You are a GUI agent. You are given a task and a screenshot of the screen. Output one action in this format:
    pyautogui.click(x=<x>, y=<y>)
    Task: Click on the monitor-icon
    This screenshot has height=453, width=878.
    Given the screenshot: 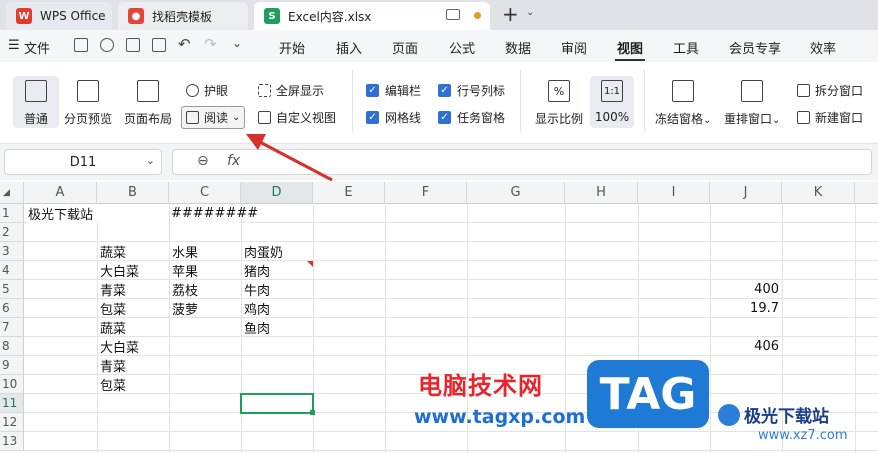 What is the action you would take?
    pyautogui.click(x=453, y=14)
    